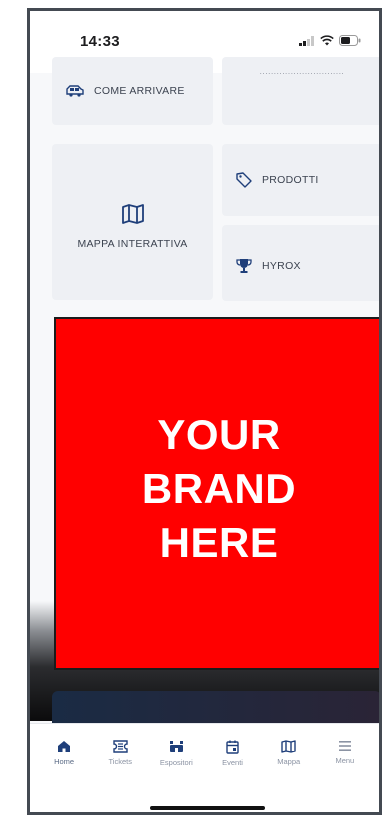 The image size is (385, 819). What do you see at coordinates (120, 746) in the screenshot?
I see `ticket-icon` at bounding box center [120, 746].